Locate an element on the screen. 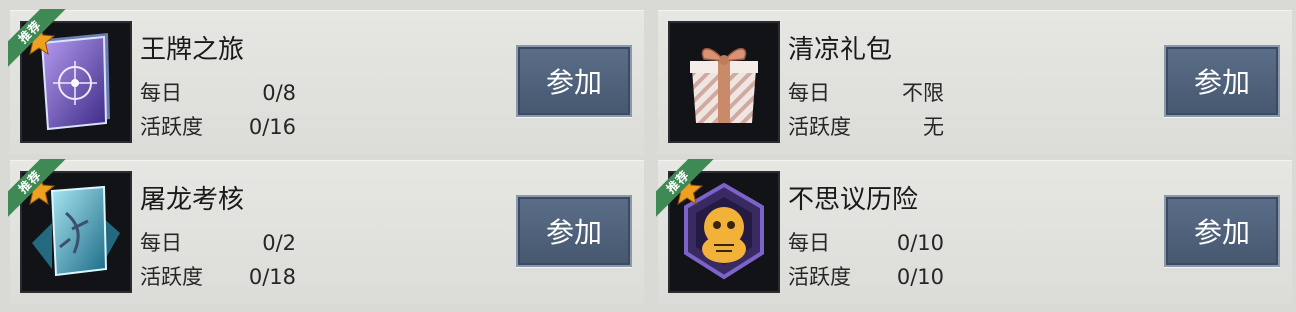 The image size is (1296, 312). activity-title: 不思议历险 is located at coordinates (853, 200).